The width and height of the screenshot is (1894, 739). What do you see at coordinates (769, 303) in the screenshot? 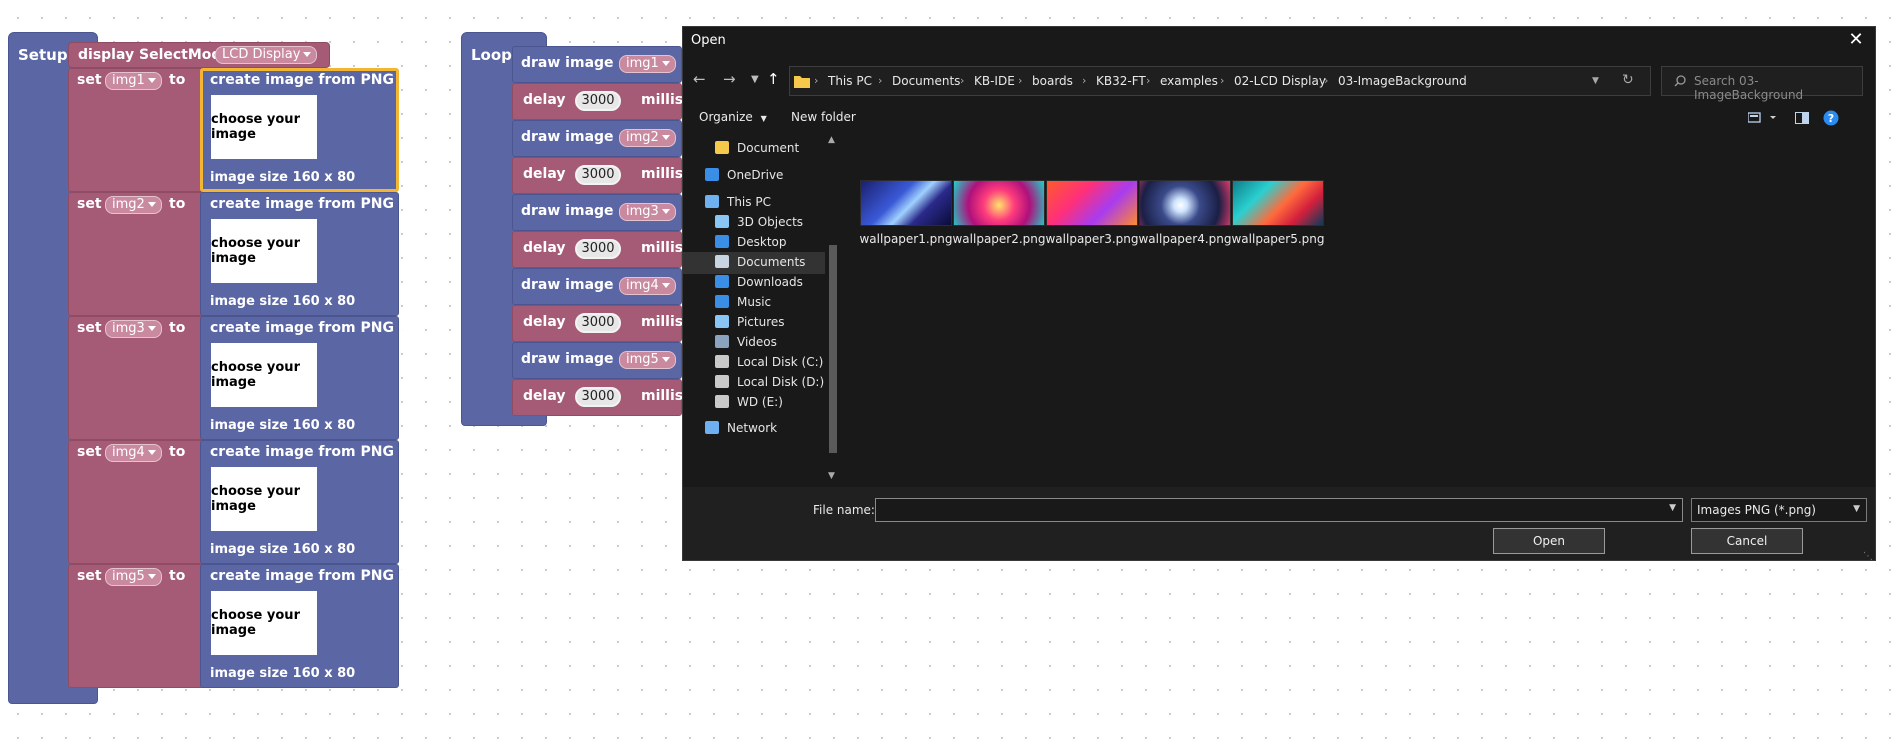
I see `nav-item: Music` at bounding box center [769, 303].